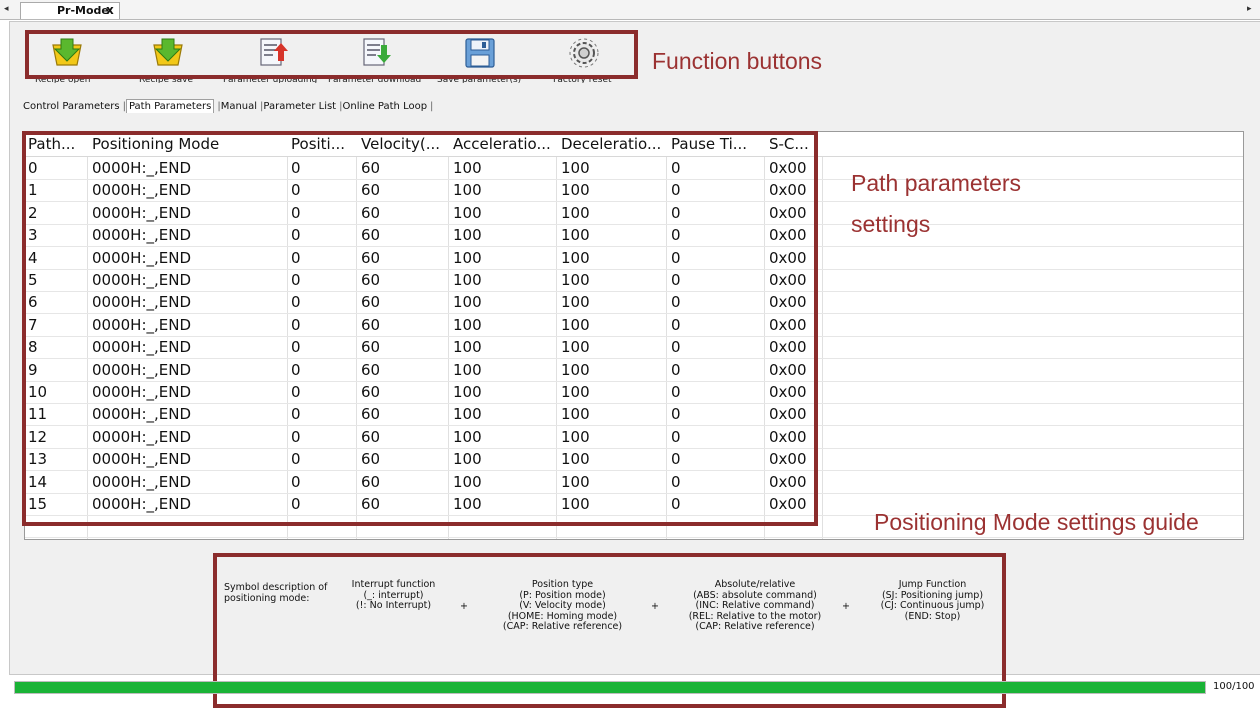 The width and height of the screenshot is (1260, 708). Describe the element at coordinates (932, 584) in the screenshot. I see `guide-jump-title: Jump Function` at that location.